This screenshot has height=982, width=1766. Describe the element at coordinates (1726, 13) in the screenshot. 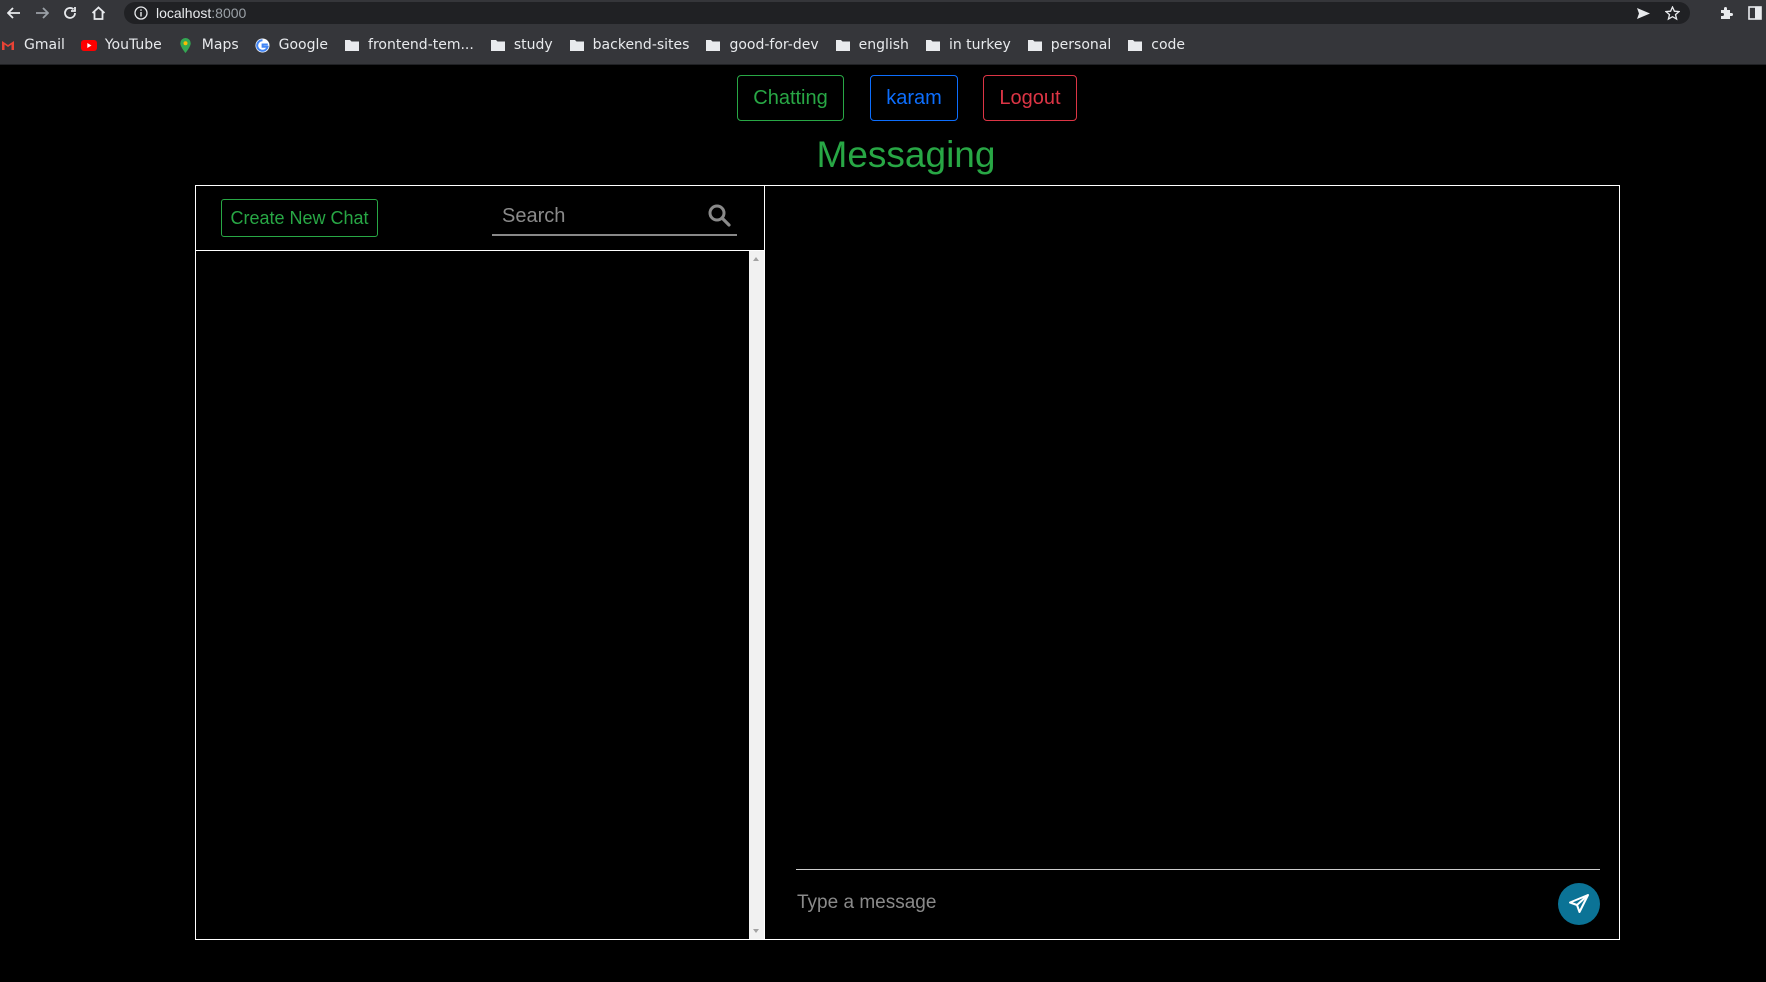

I see `extensions-icon` at that location.